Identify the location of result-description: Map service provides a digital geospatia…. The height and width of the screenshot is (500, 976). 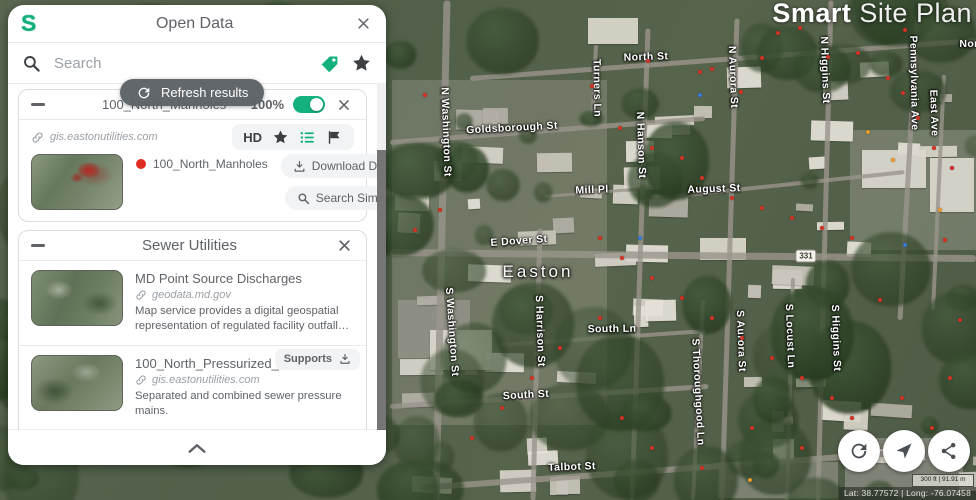
(239, 318).